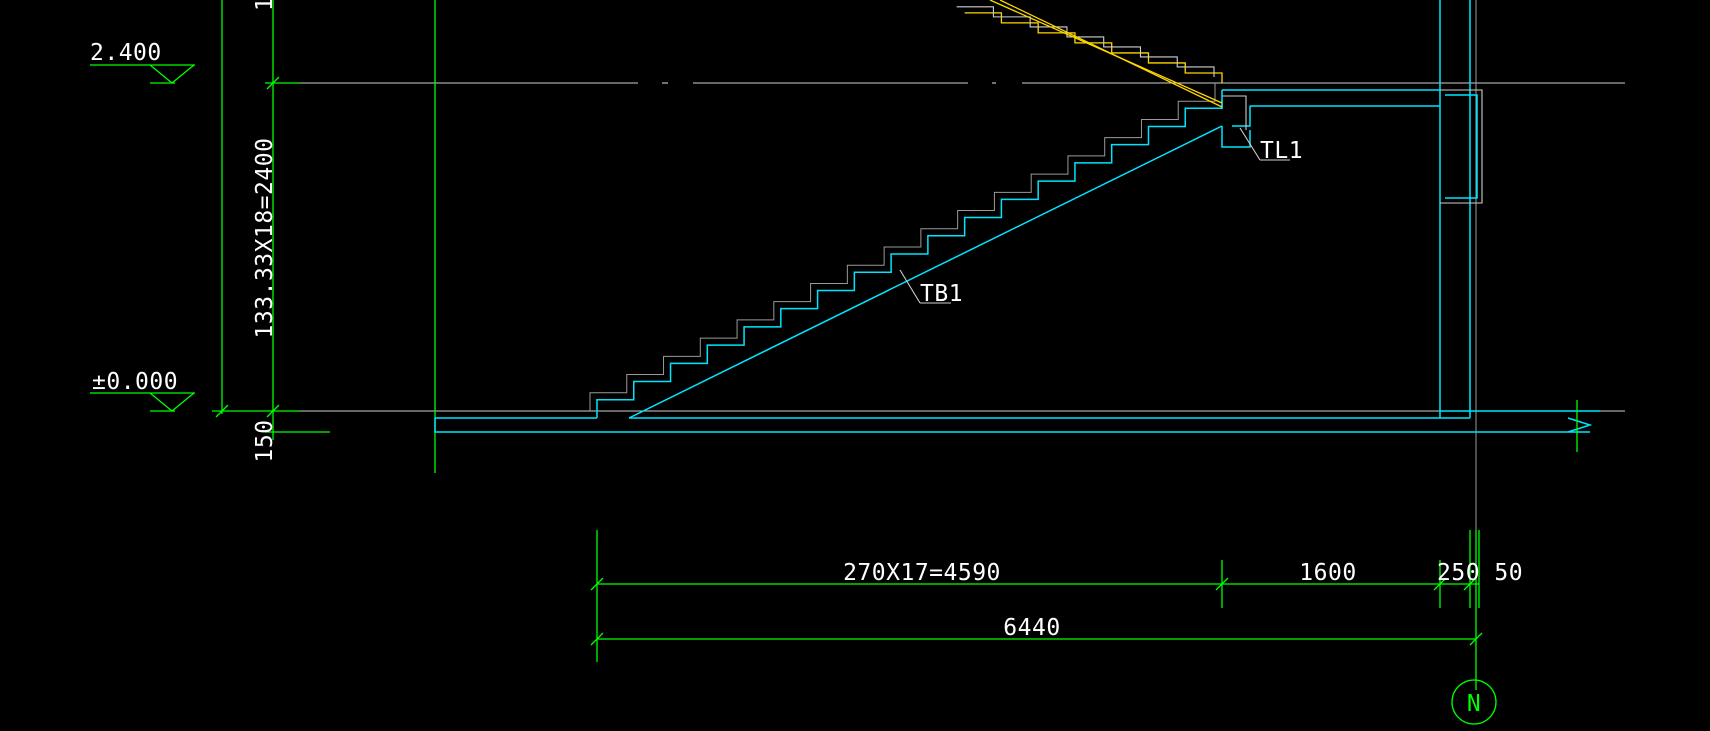 The width and height of the screenshot is (1710, 731). What do you see at coordinates (265, 5) in the screenshot?
I see `top-dimension-label: 1` at bounding box center [265, 5].